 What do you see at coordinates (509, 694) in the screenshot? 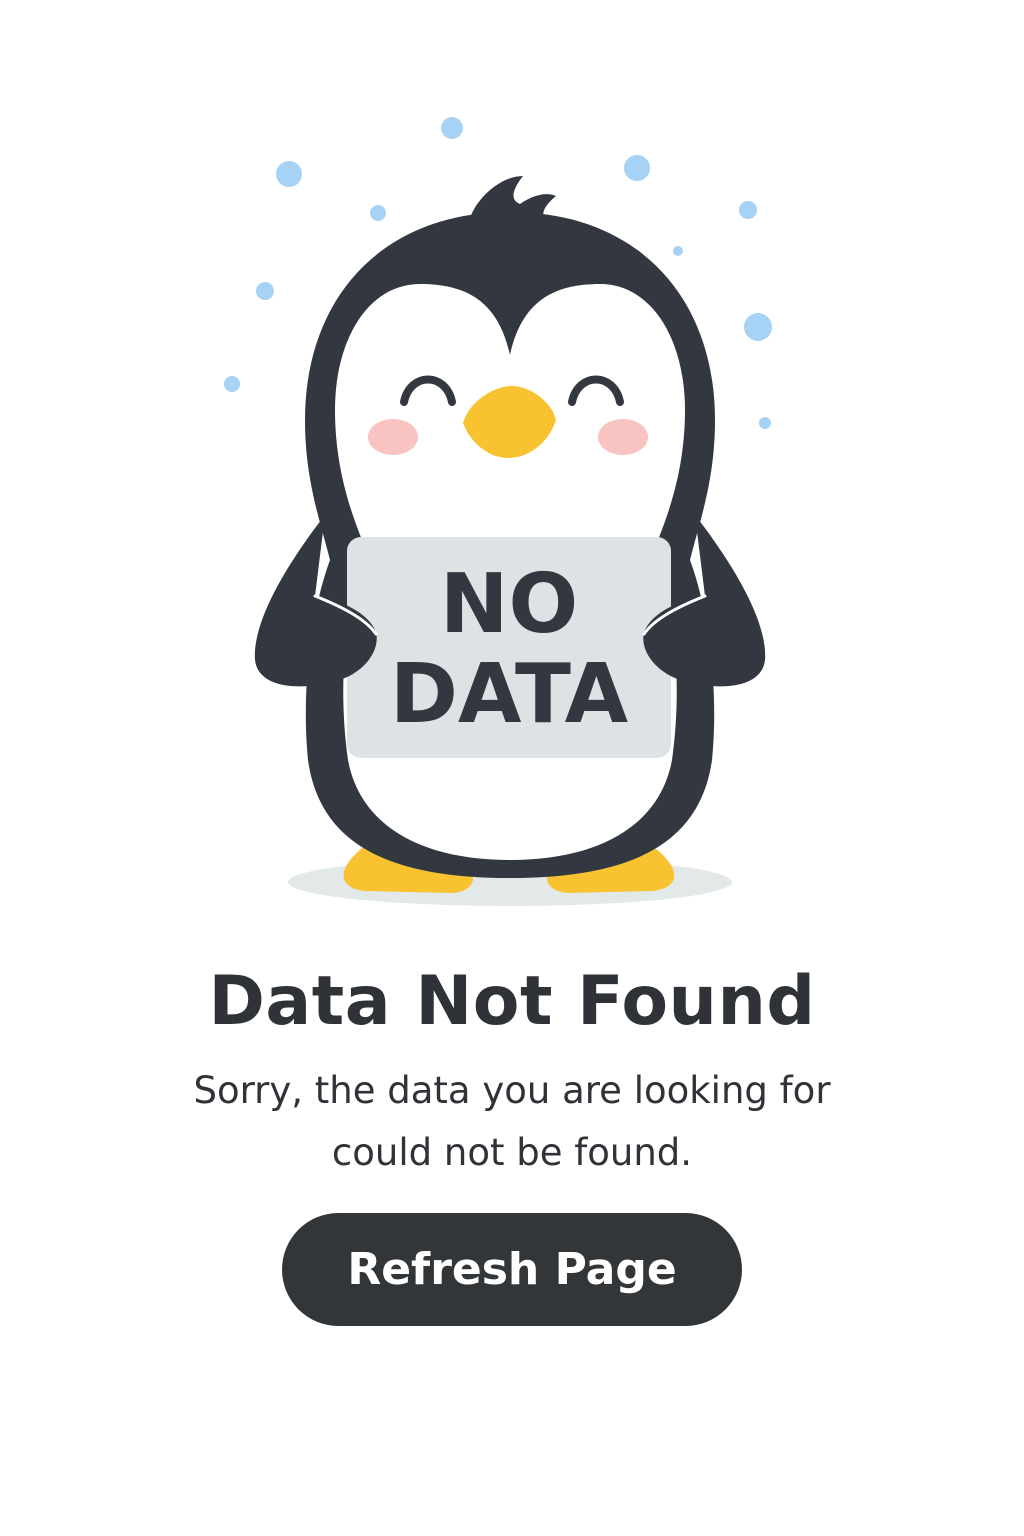
I see `sign-text-line2: DATA` at bounding box center [509, 694].